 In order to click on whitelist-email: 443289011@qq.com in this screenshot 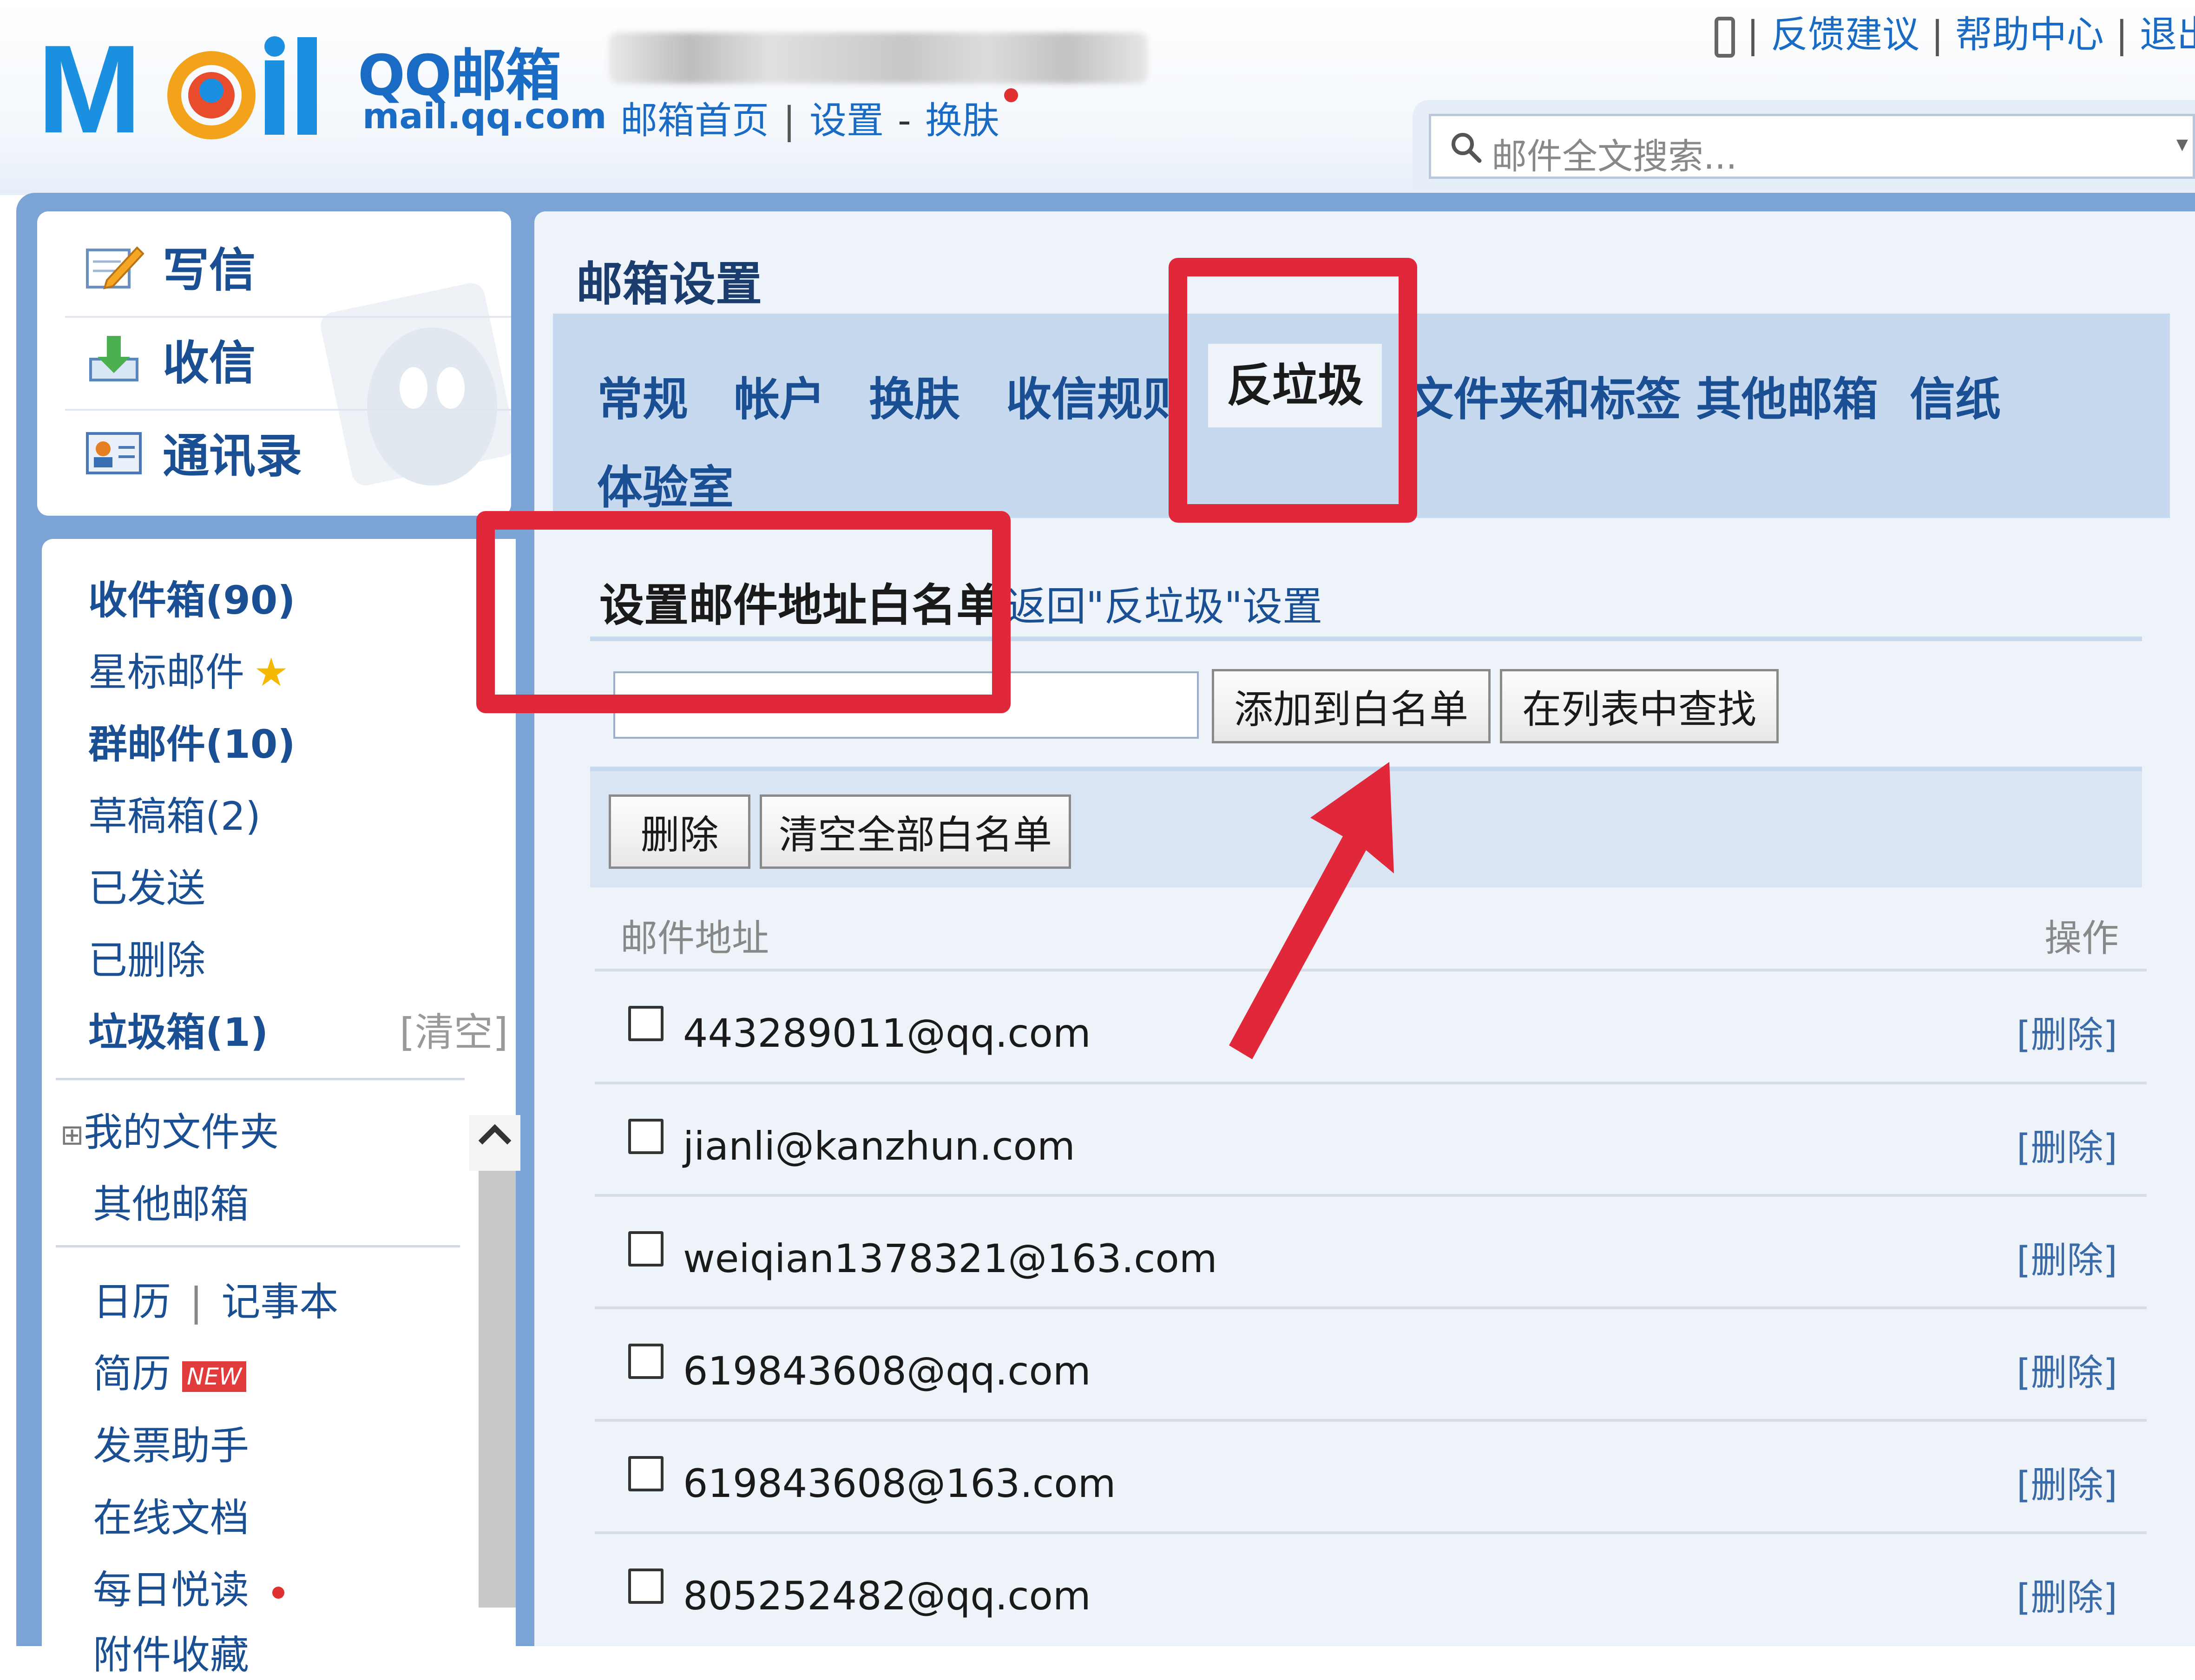, I will do `click(887, 1033)`.